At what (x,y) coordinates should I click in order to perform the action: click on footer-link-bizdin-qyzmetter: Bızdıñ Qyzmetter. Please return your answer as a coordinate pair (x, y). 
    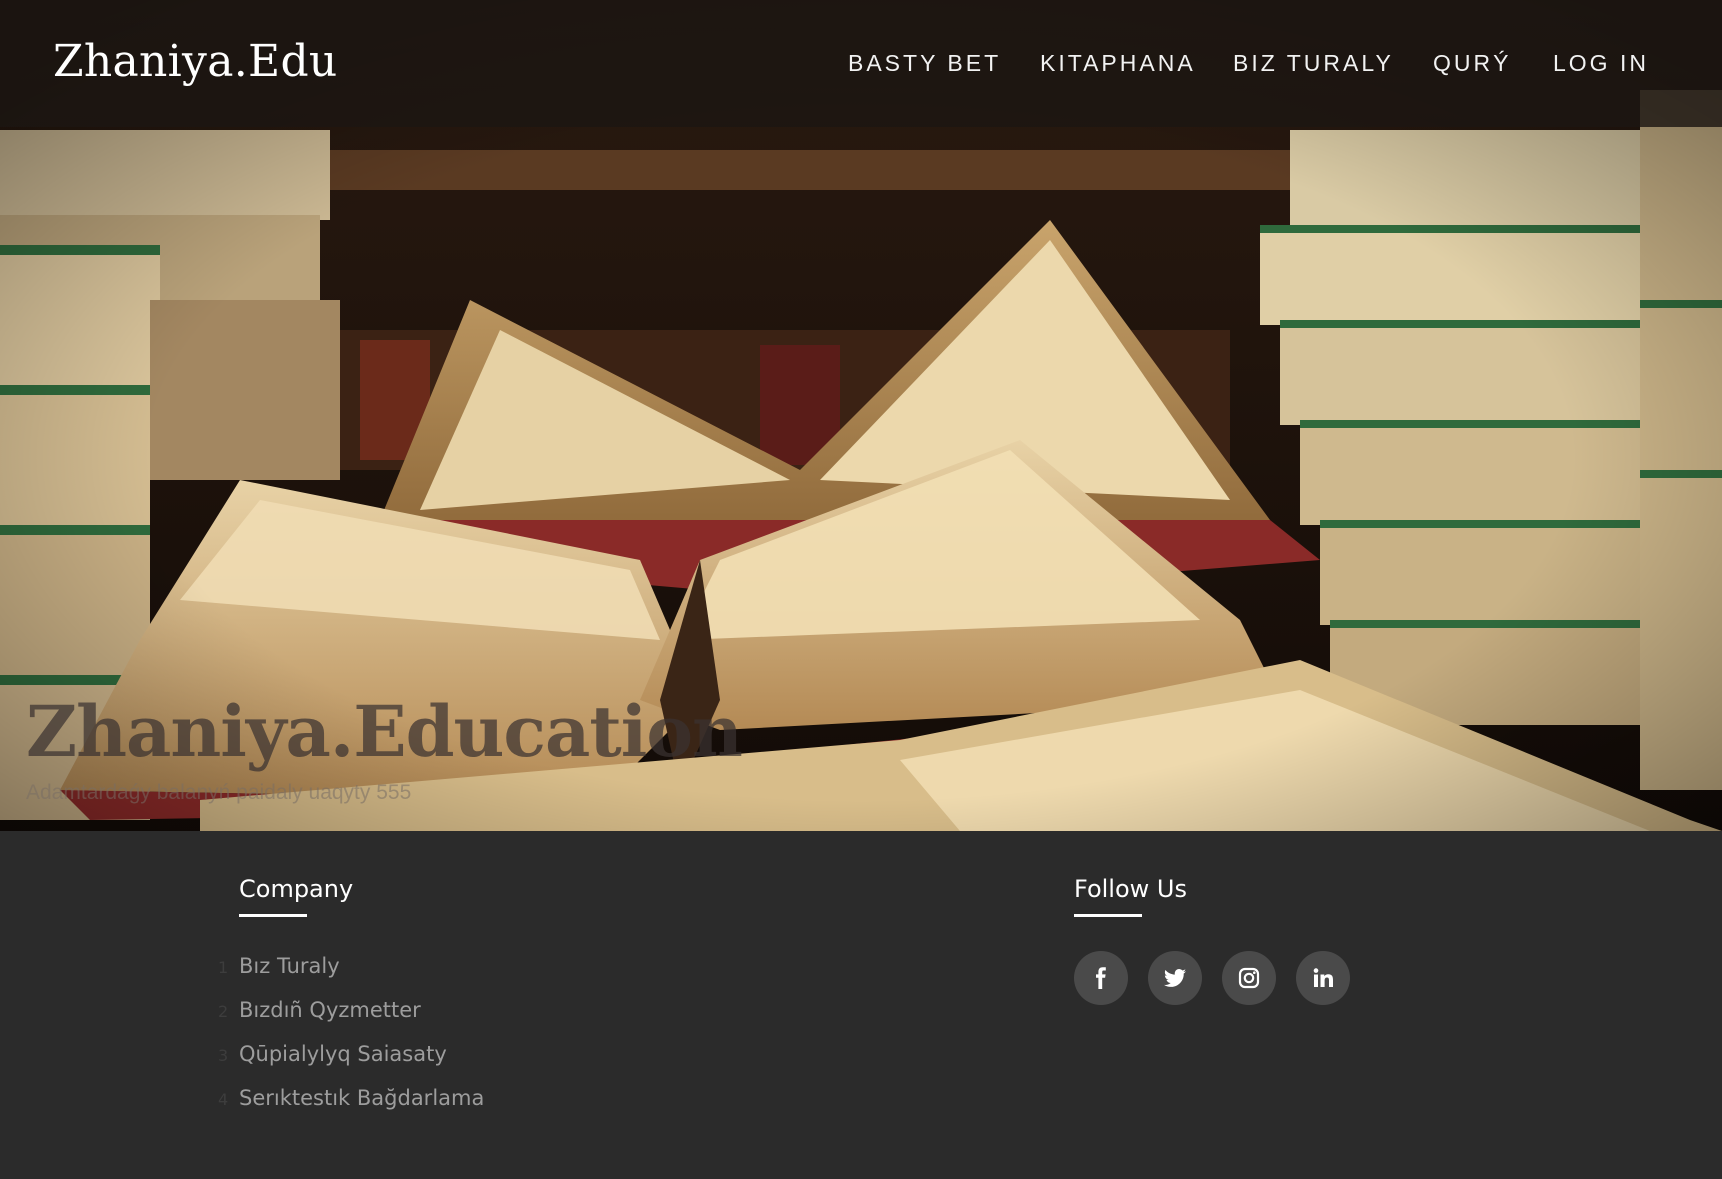
    Looking at the image, I should click on (330, 1010).